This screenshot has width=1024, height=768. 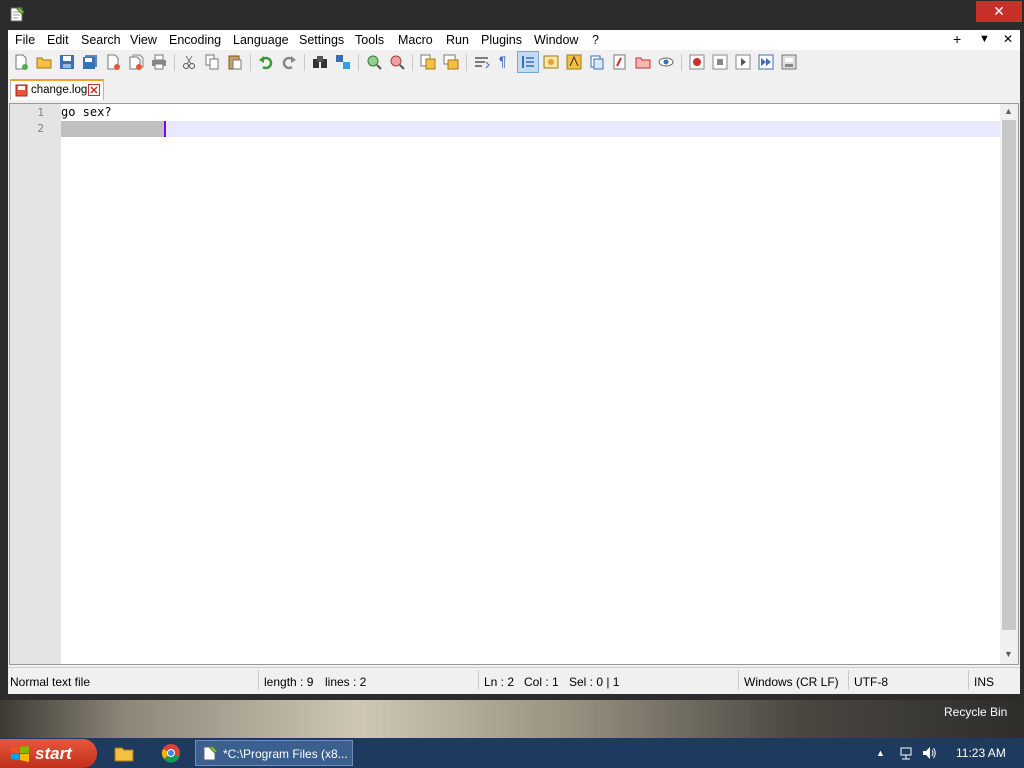 I want to click on menu-window: Window, so click(x=556, y=40).